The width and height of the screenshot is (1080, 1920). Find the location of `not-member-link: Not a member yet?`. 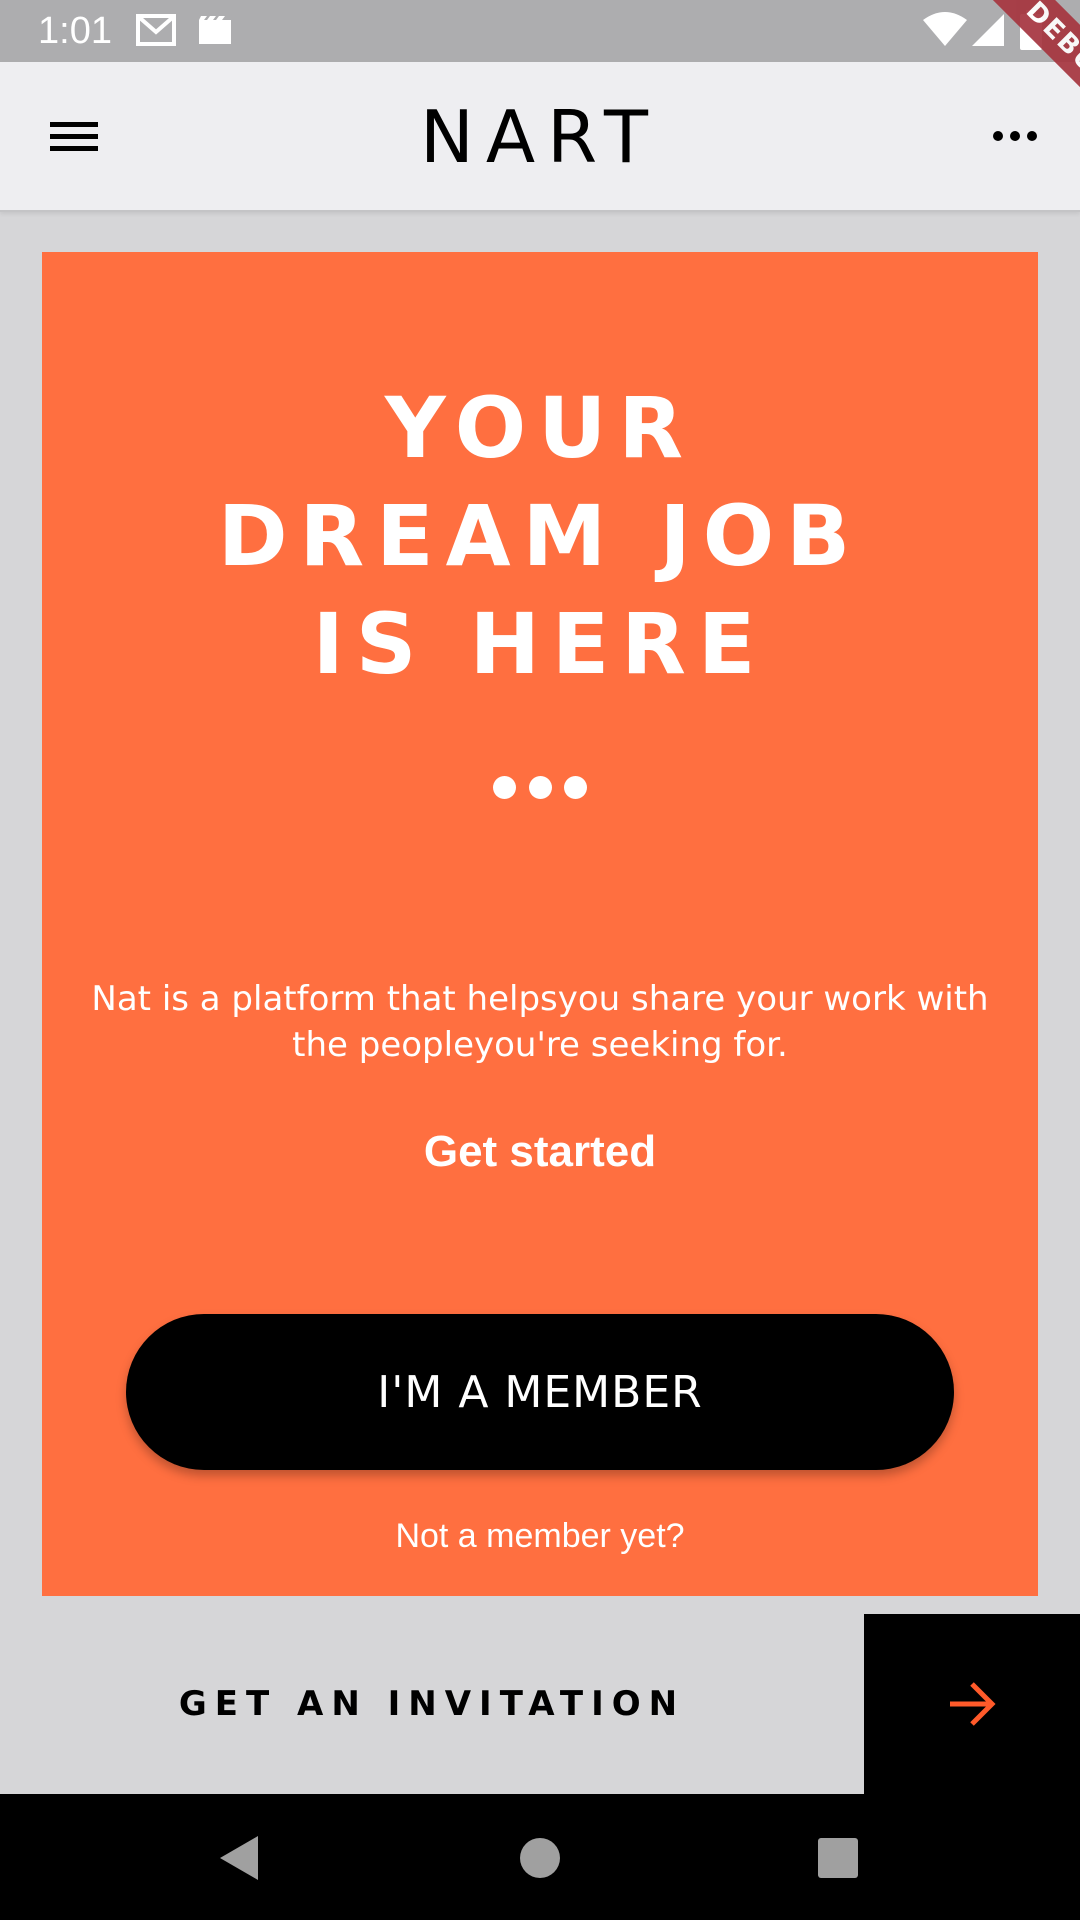

not-member-link: Not a member yet? is located at coordinates (540, 1536).